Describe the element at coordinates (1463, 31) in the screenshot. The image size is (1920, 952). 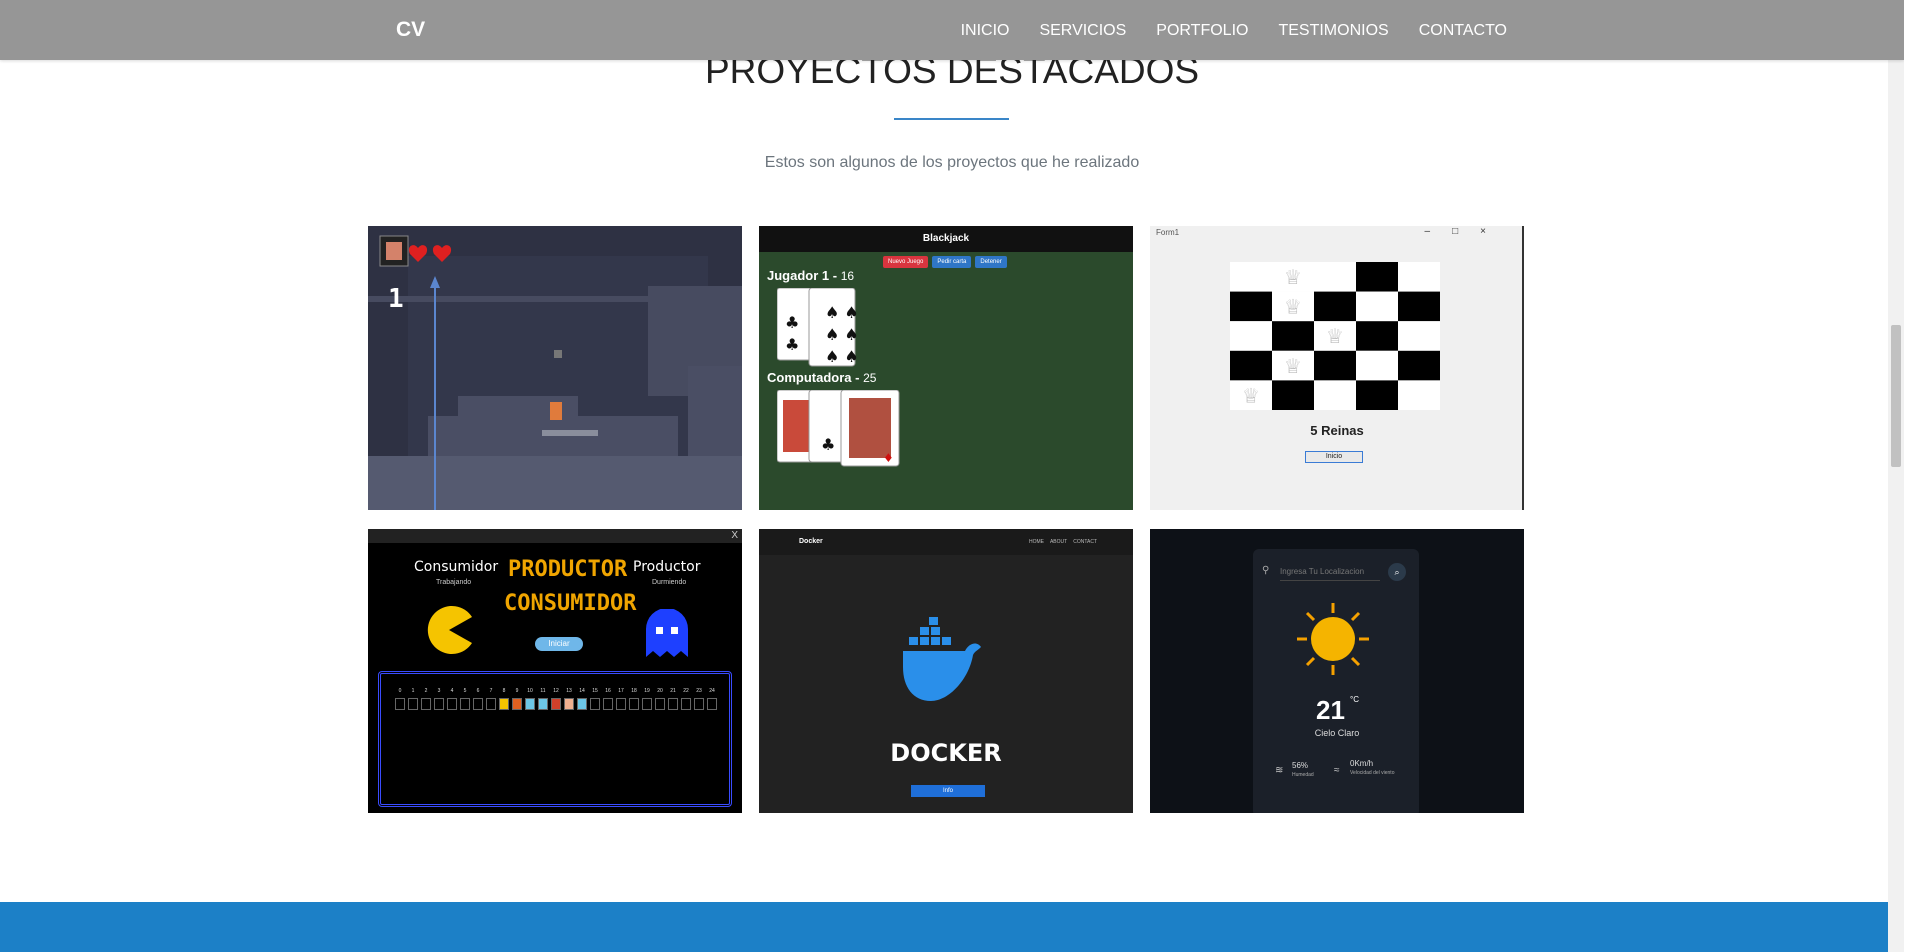
I see `nav-link-contacto: CONTACTO` at that location.